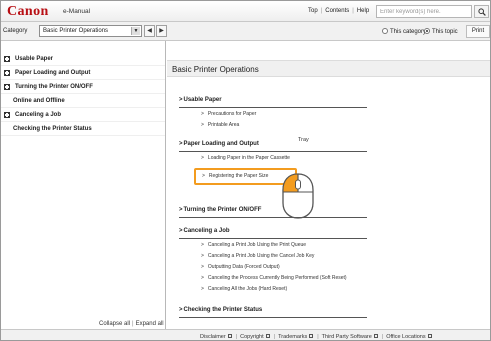  I want to click on category-select: Basic Printer Operations ▼, so click(90, 31).